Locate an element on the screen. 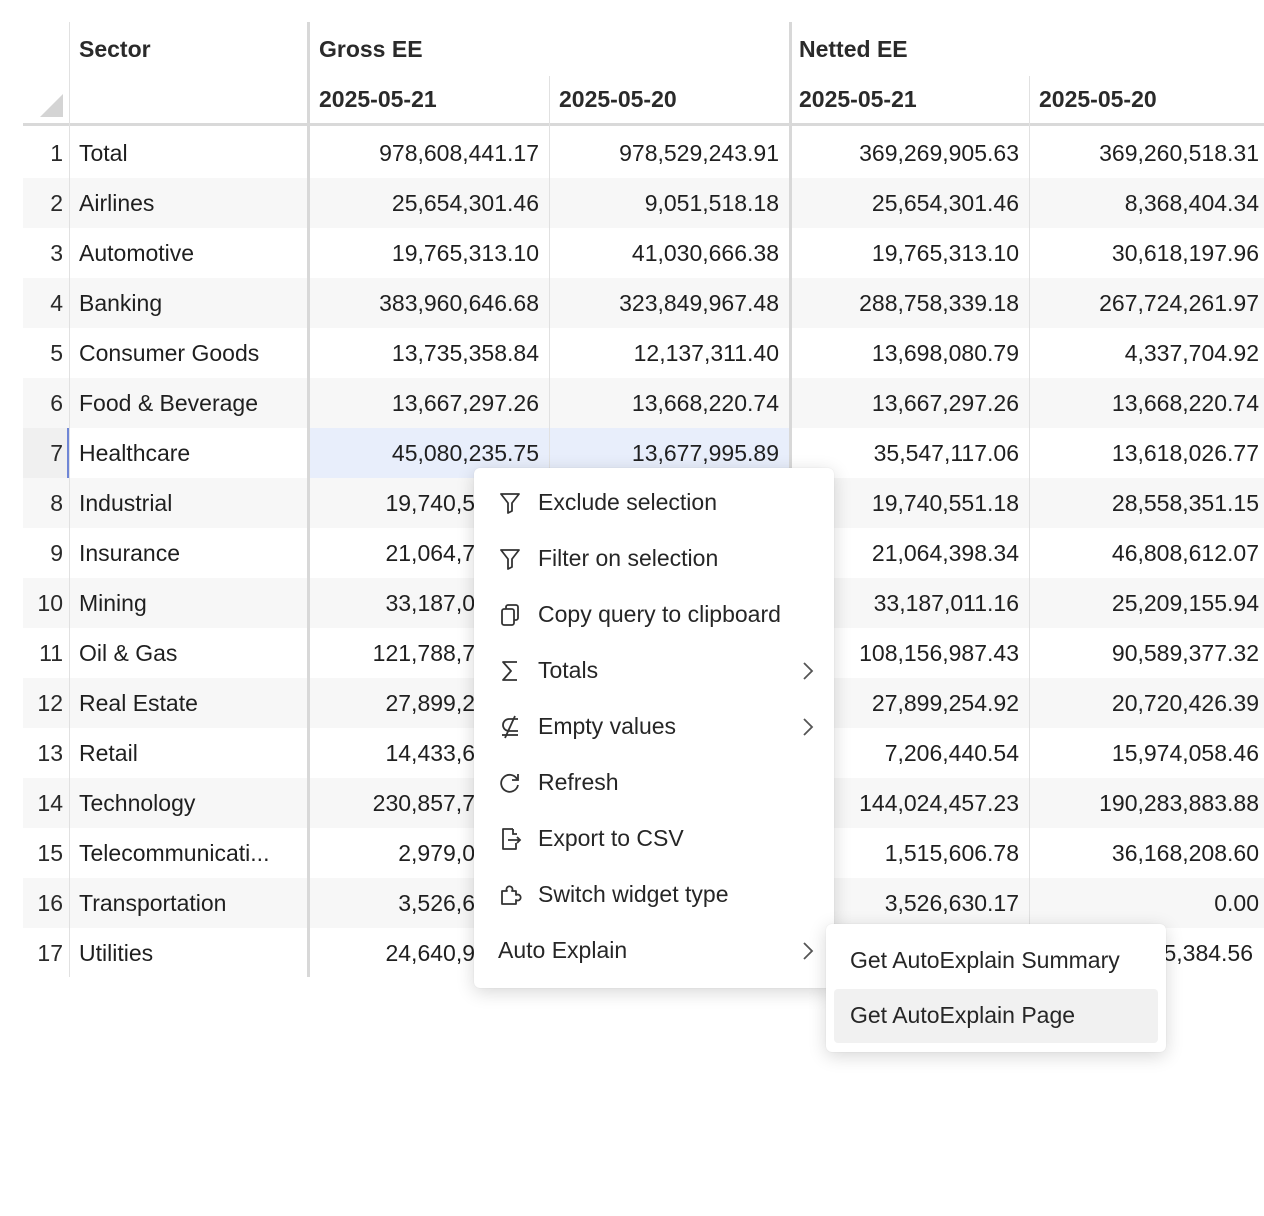 The image size is (1264, 1216). row-number: 16 is located at coordinates (46, 903).